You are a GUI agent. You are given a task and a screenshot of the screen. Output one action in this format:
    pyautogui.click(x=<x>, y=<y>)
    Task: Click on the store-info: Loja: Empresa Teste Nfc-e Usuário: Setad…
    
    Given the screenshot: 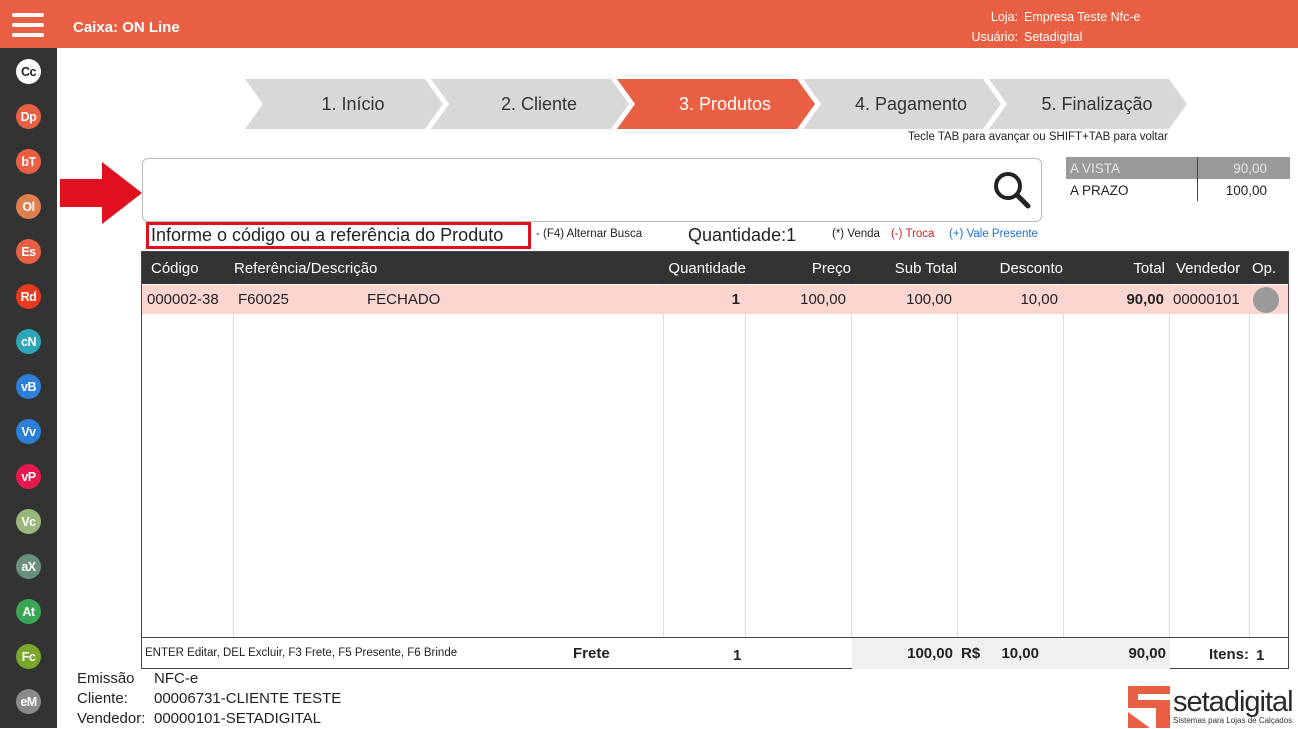 What is the action you would take?
    pyautogui.click(x=1133, y=27)
    